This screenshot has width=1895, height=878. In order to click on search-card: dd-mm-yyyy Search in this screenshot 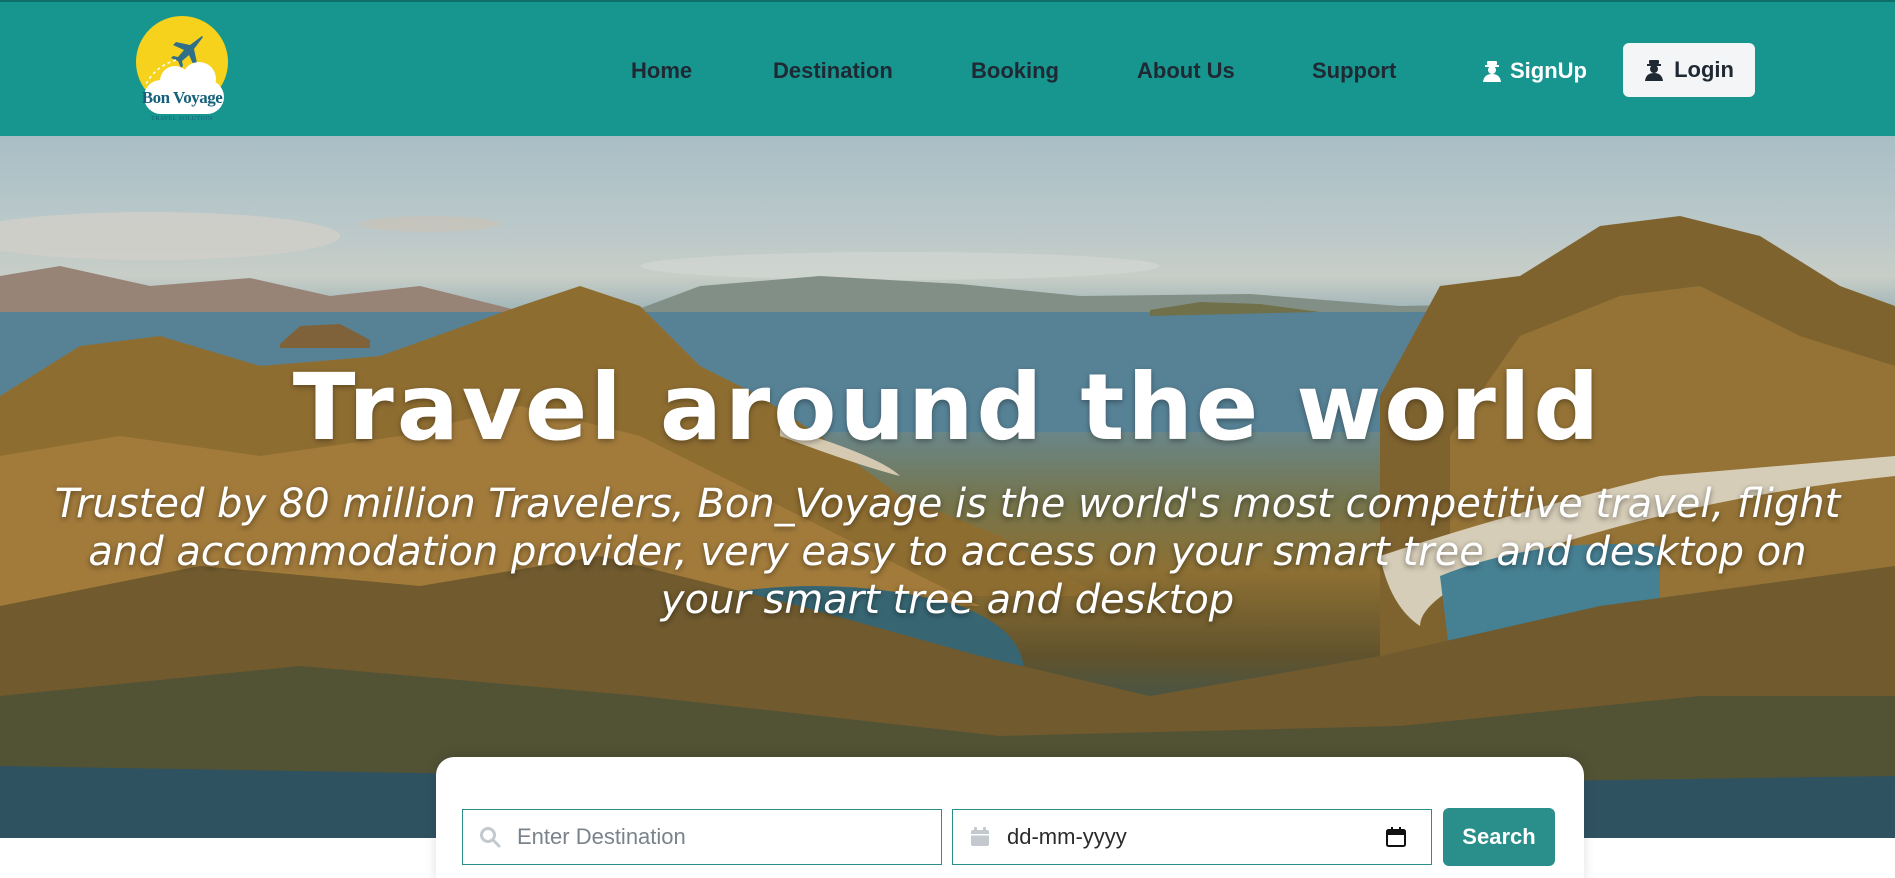, I will do `click(1010, 817)`.